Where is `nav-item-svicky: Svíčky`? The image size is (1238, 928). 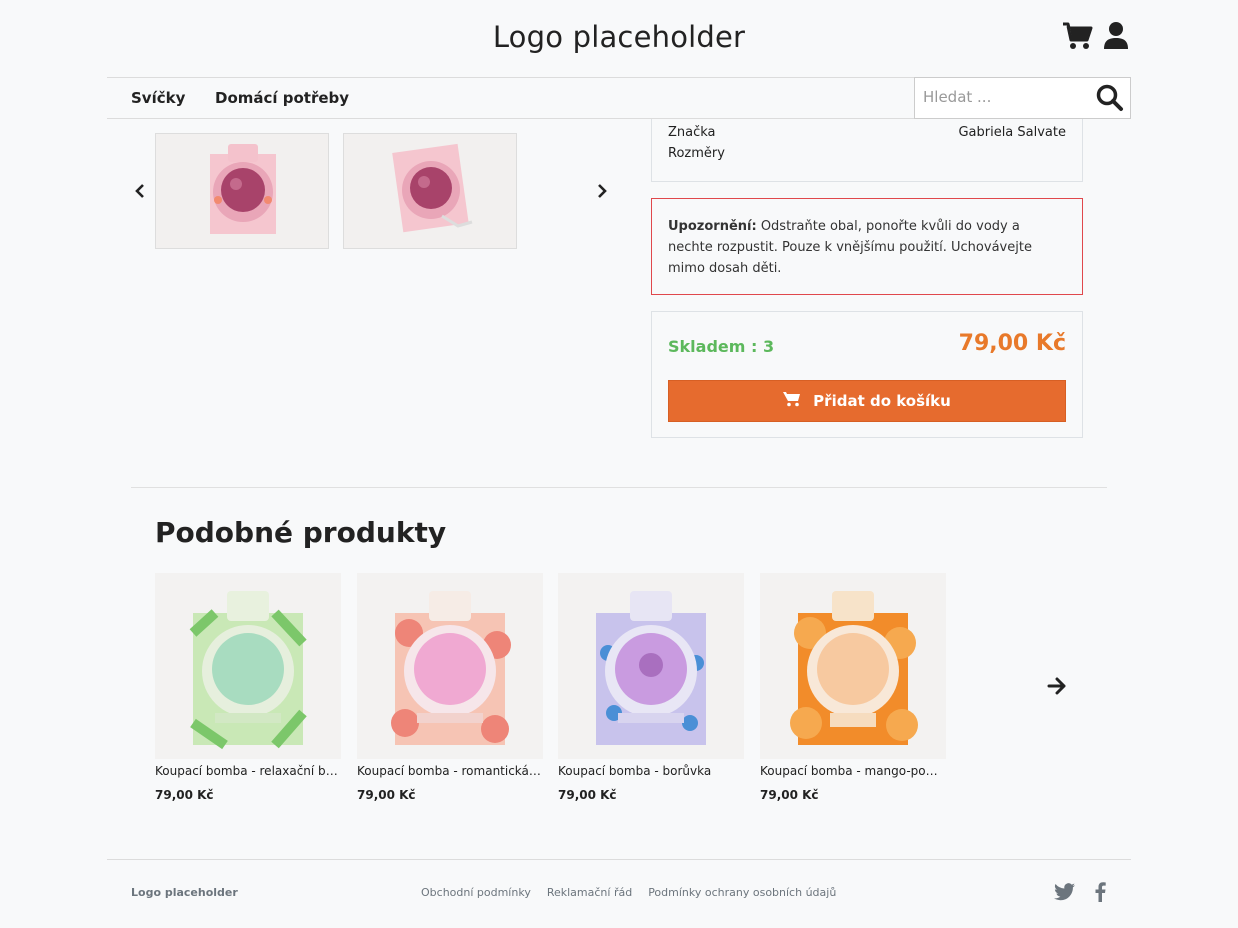 nav-item-svicky: Svíčky is located at coordinates (158, 98).